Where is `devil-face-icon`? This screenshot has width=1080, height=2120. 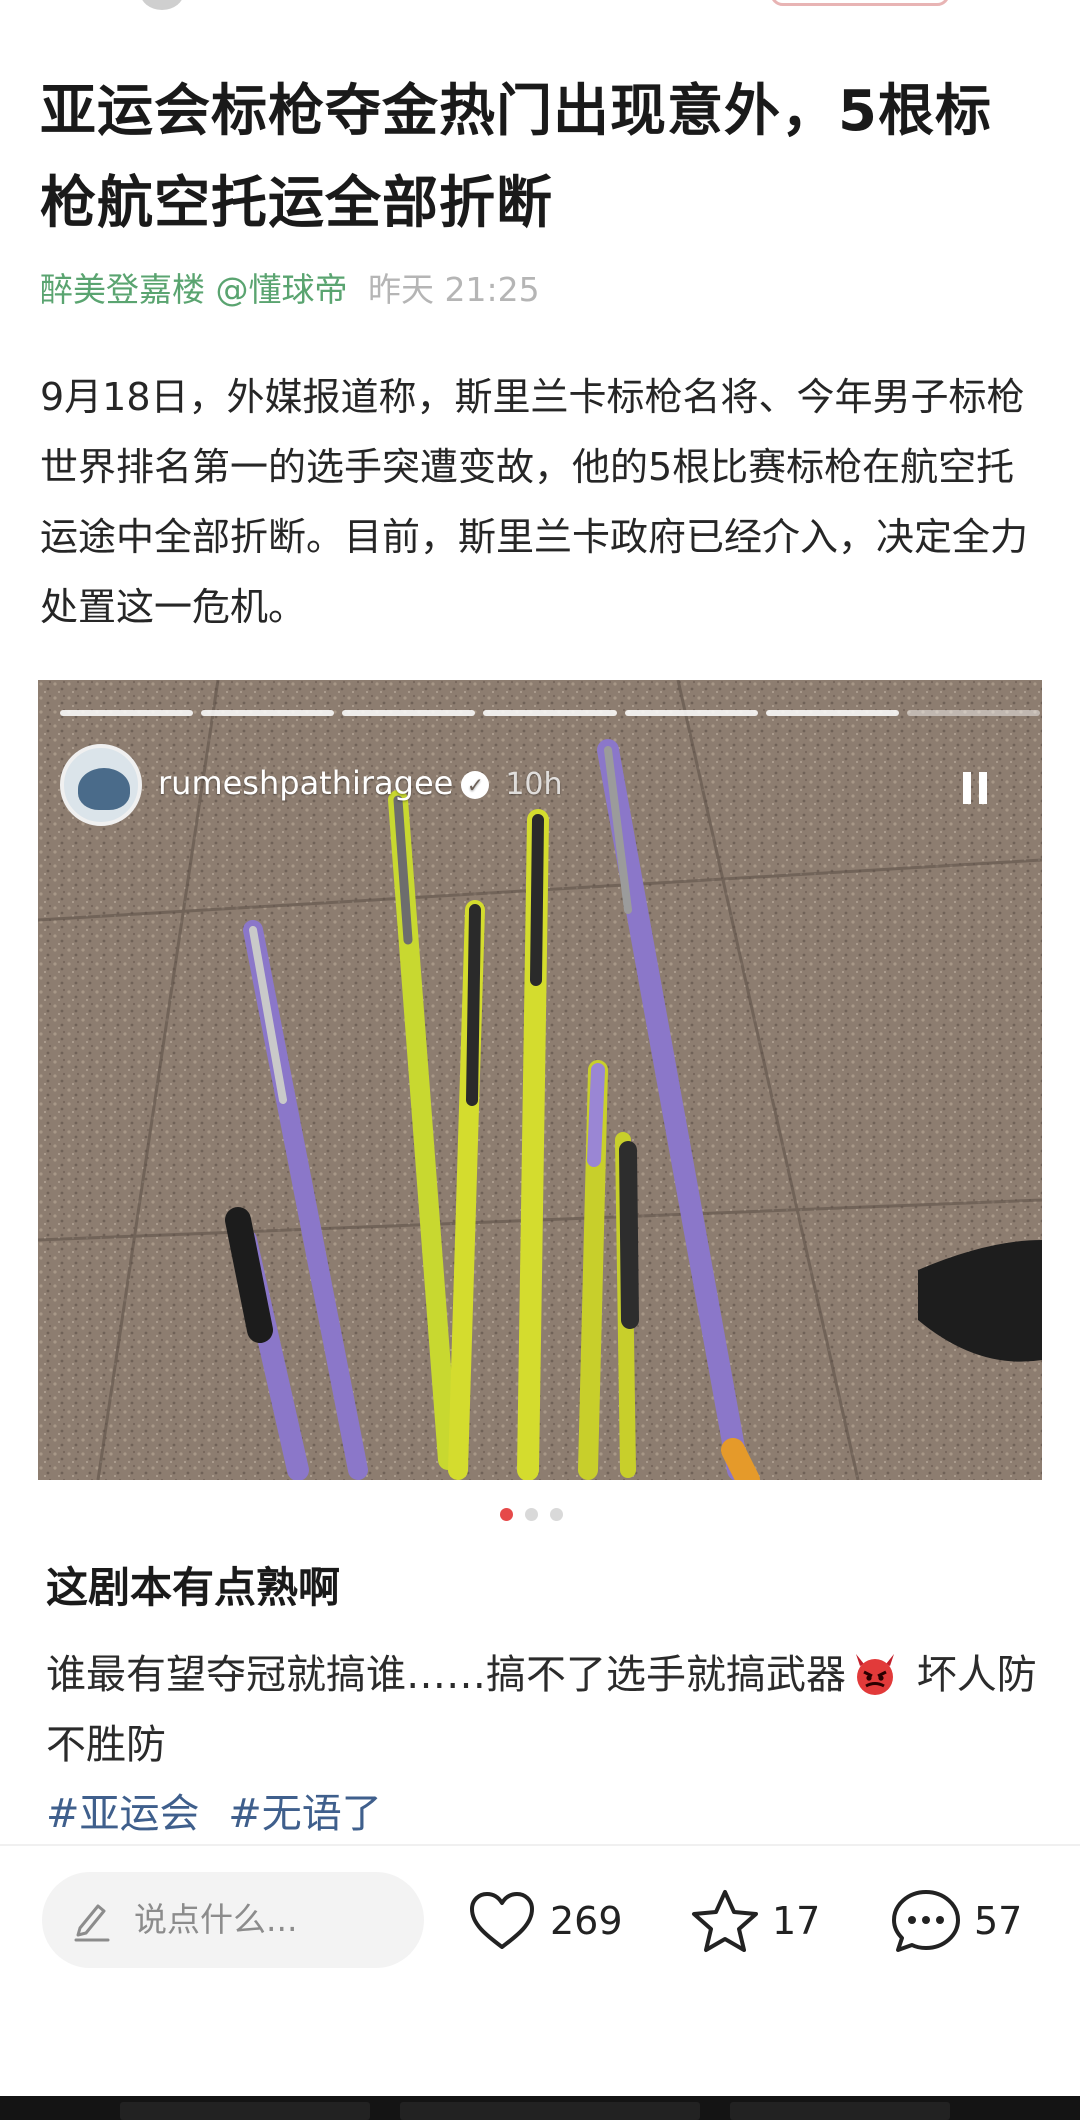 devil-face-icon is located at coordinates (875, 1674).